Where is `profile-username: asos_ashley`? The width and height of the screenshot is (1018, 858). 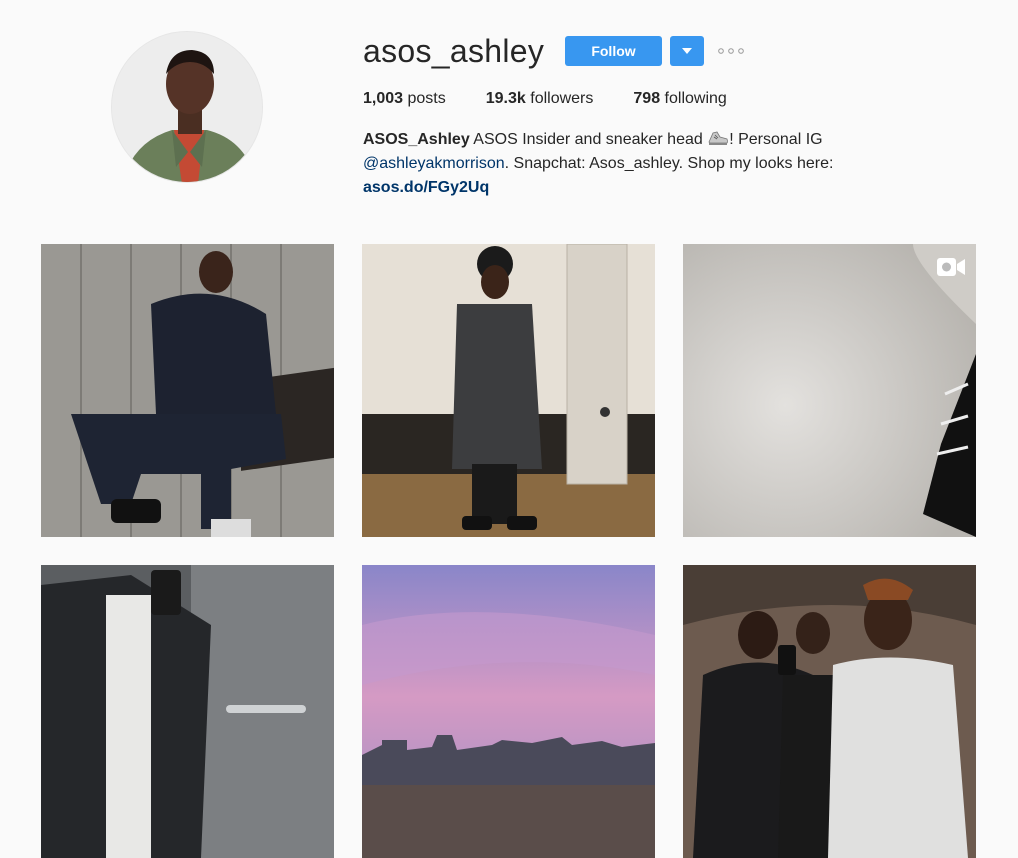 profile-username: asos_ashley is located at coordinates (454, 51).